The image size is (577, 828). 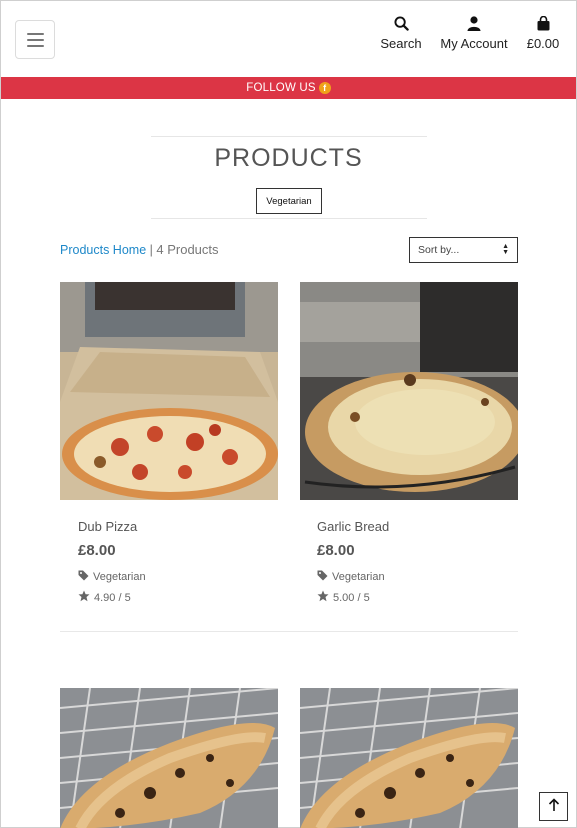 I want to click on search-label: Search, so click(x=401, y=43).